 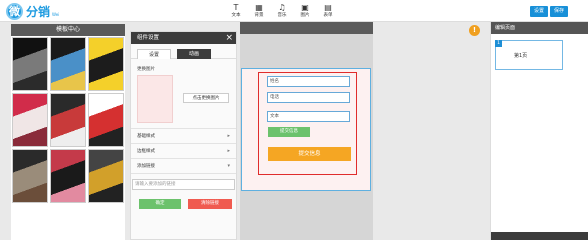 What do you see at coordinates (148, 38) in the screenshot?
I see `settings-title: 组件设置` at bounding box center [148, 38].